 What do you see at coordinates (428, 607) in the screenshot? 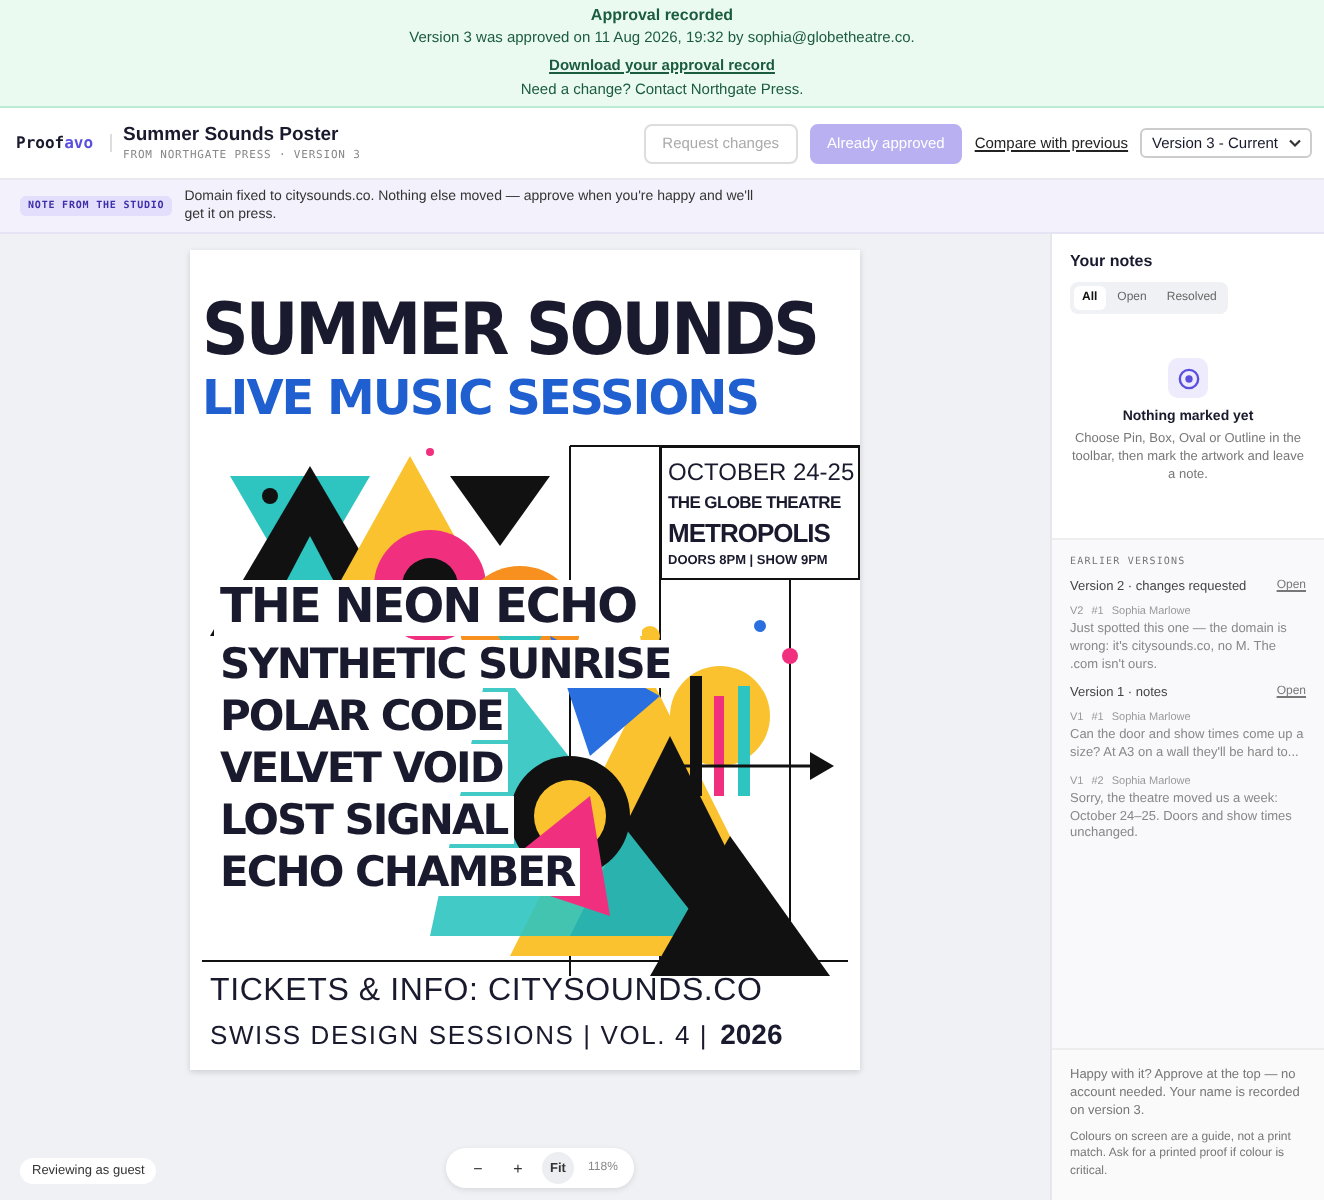
I see `band-name: THE NEON ECHO` at bounding box center [428, 607].